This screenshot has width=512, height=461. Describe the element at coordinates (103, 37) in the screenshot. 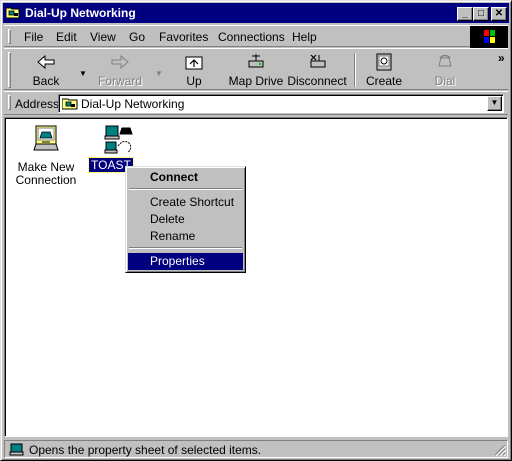

I see `menu-view: View` at that location.